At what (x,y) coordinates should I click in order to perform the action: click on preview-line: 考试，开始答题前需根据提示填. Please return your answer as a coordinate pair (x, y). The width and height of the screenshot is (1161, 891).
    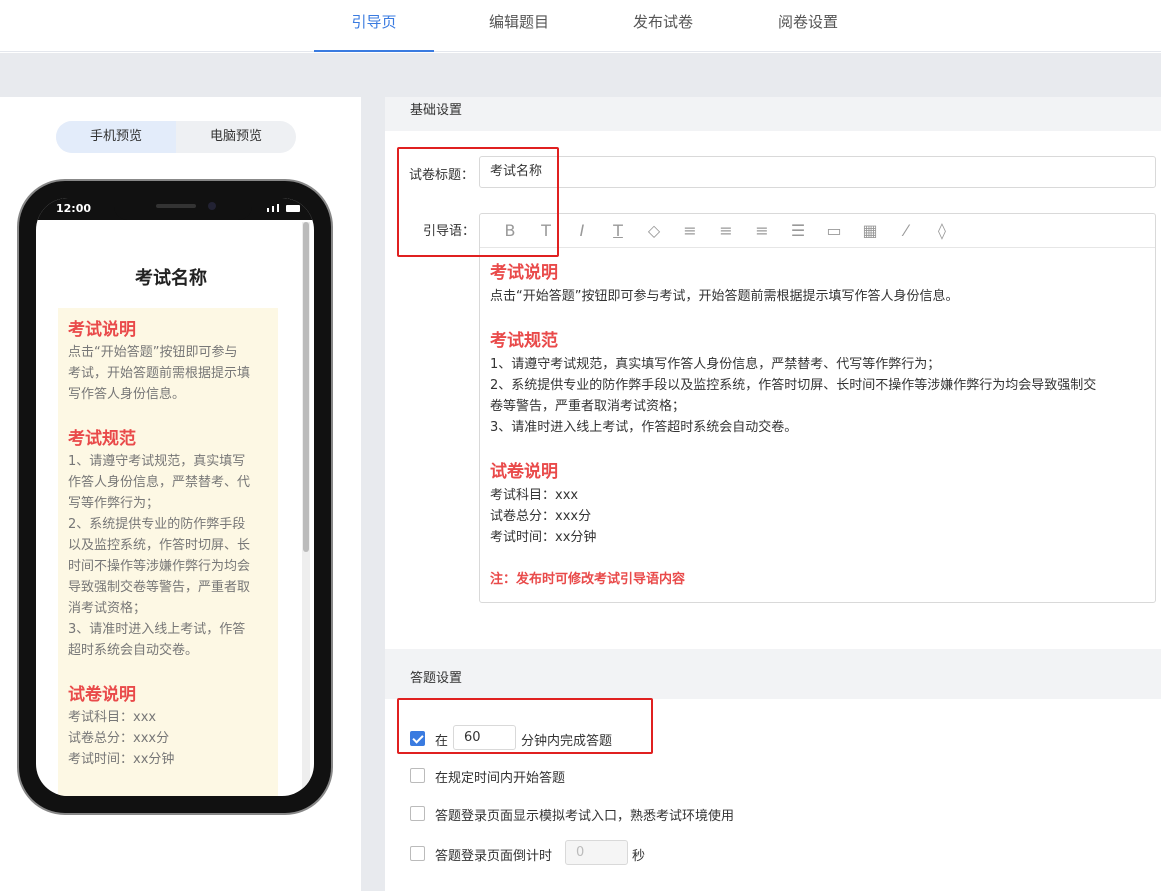
    Looking at the image, I should click on (159, 373).